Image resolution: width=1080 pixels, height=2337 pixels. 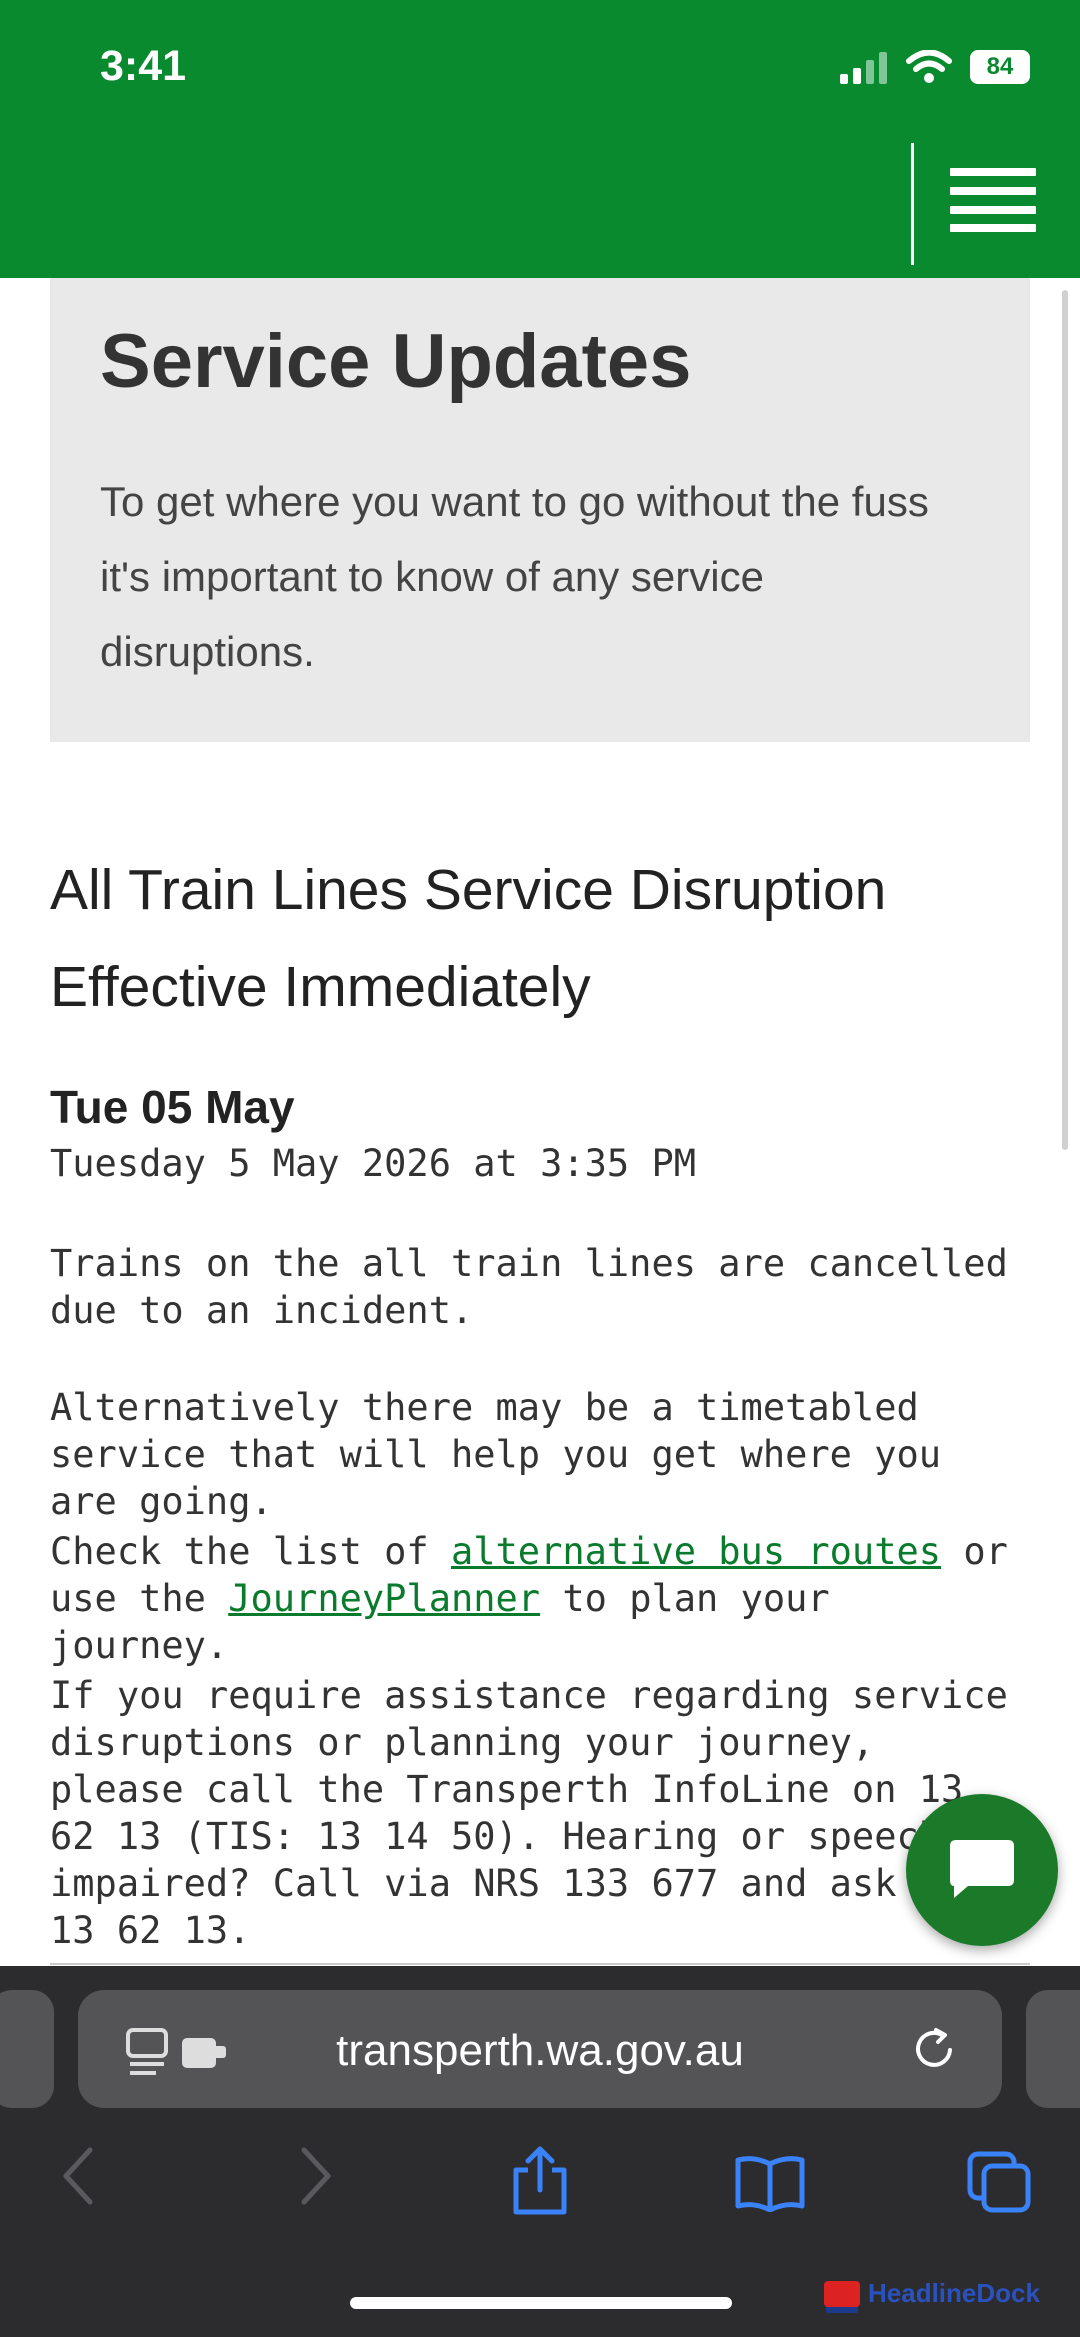 I want to click on notice-timestamp: Tuesday 5 May 2026 at 3:35 PM, so click(x=373, y=1163).